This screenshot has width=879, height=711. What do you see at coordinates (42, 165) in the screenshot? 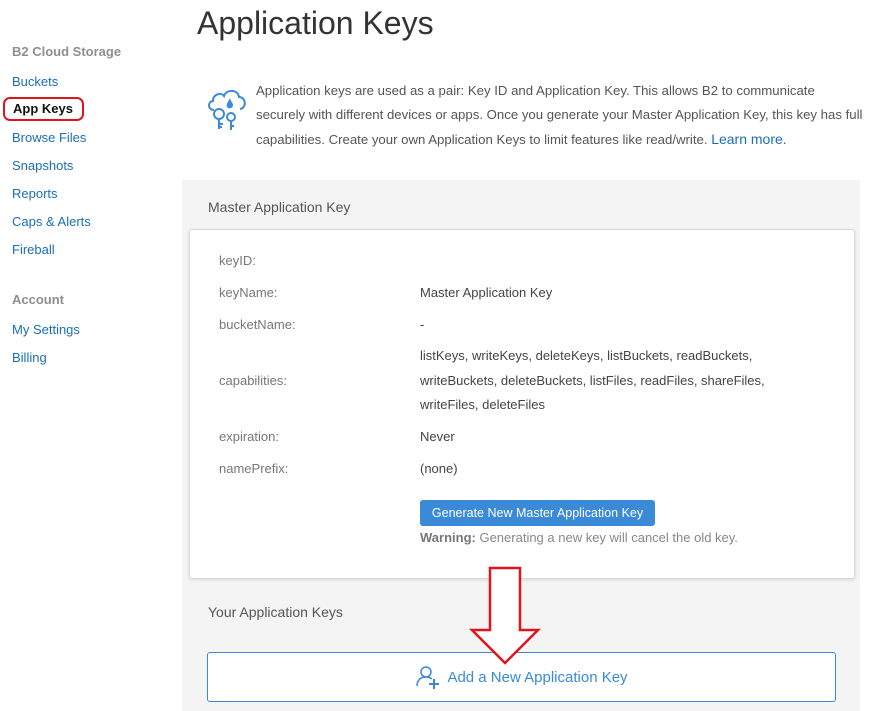
I see `sidebar-item-snapshots: Snapshots` at bounding box center [42, 165].